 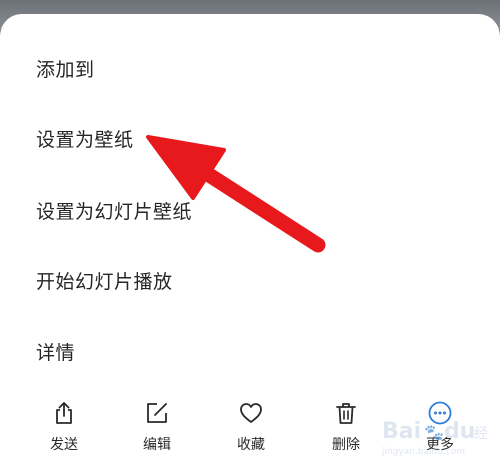 I want to click on menu-item-set-as-slideshow-wallpaper: 设置为幻灯片壁纸, so click(x=114, y=212).